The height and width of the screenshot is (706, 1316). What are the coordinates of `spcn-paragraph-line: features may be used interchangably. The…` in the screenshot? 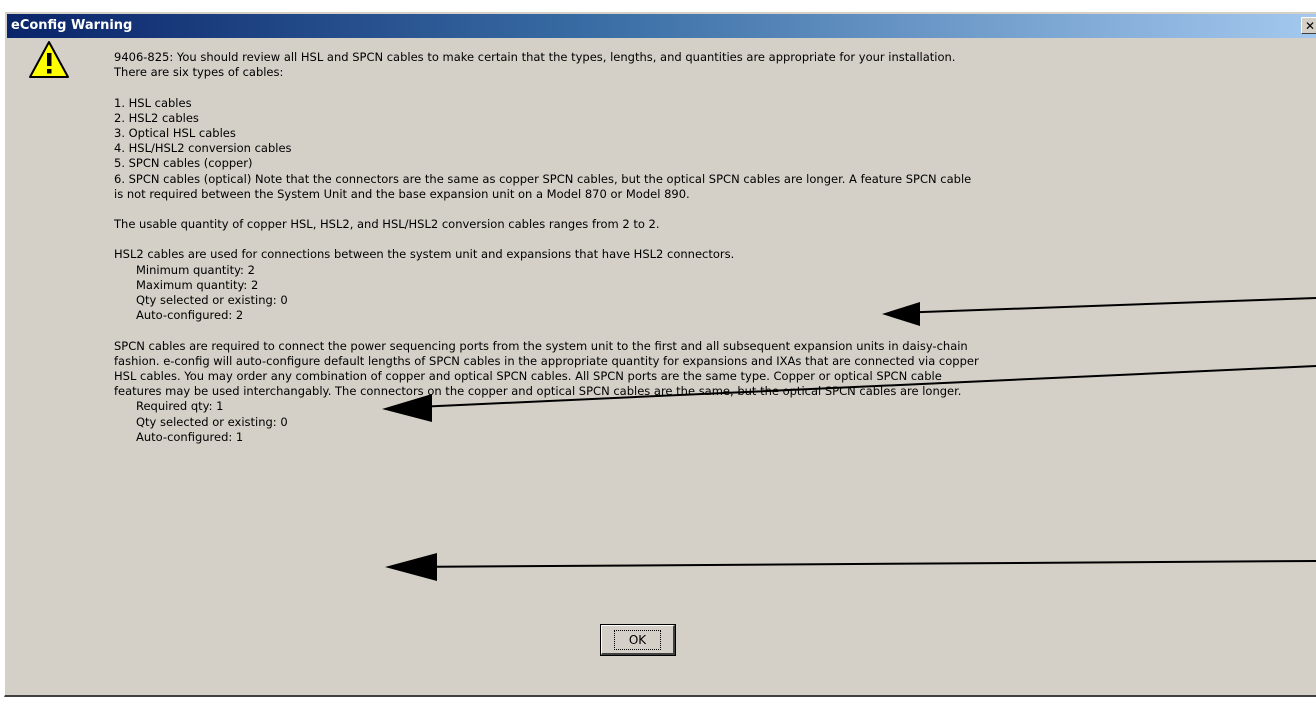 It's located at (538, 391).